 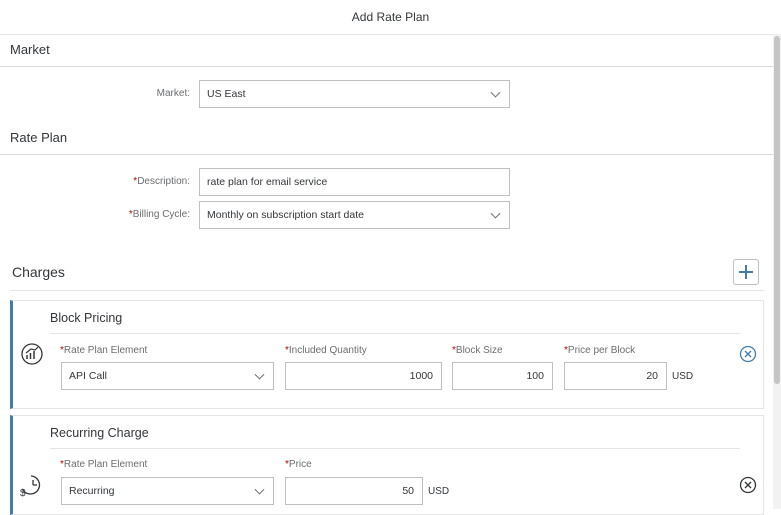 What do you see at coordinates (226, 94) in the screenshot?
I see `market-select-value: US East` at bounding box center [226, 94].